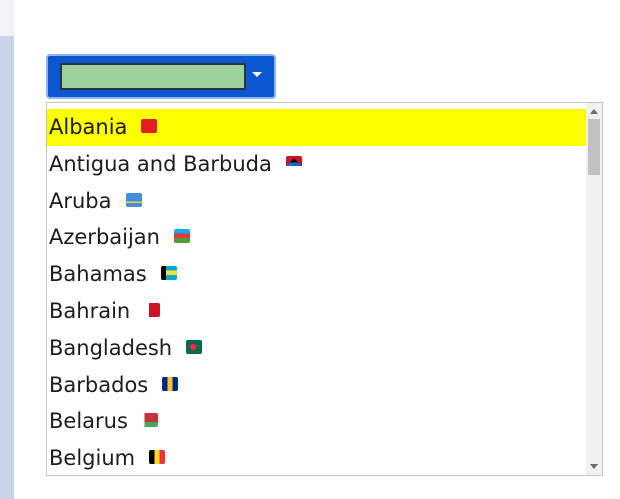  I want to click on azerbaijan-flag-icon, so click(182, 236).